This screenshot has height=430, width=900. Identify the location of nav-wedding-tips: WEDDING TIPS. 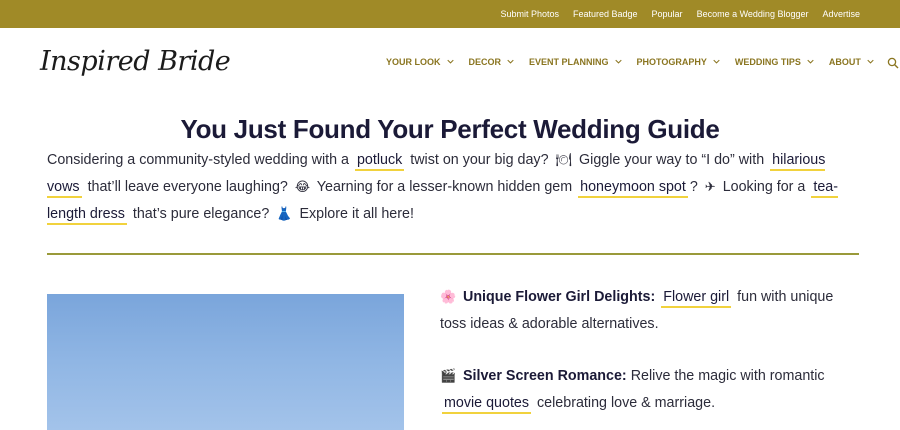
(777, 62).